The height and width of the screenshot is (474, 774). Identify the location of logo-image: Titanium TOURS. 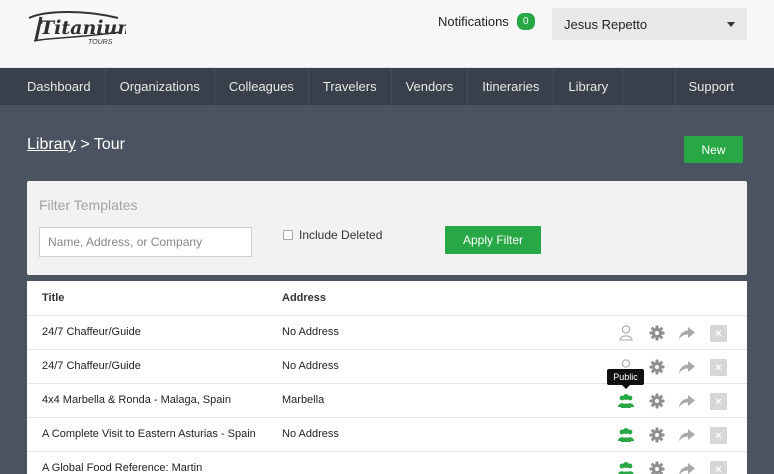
(82, 28).